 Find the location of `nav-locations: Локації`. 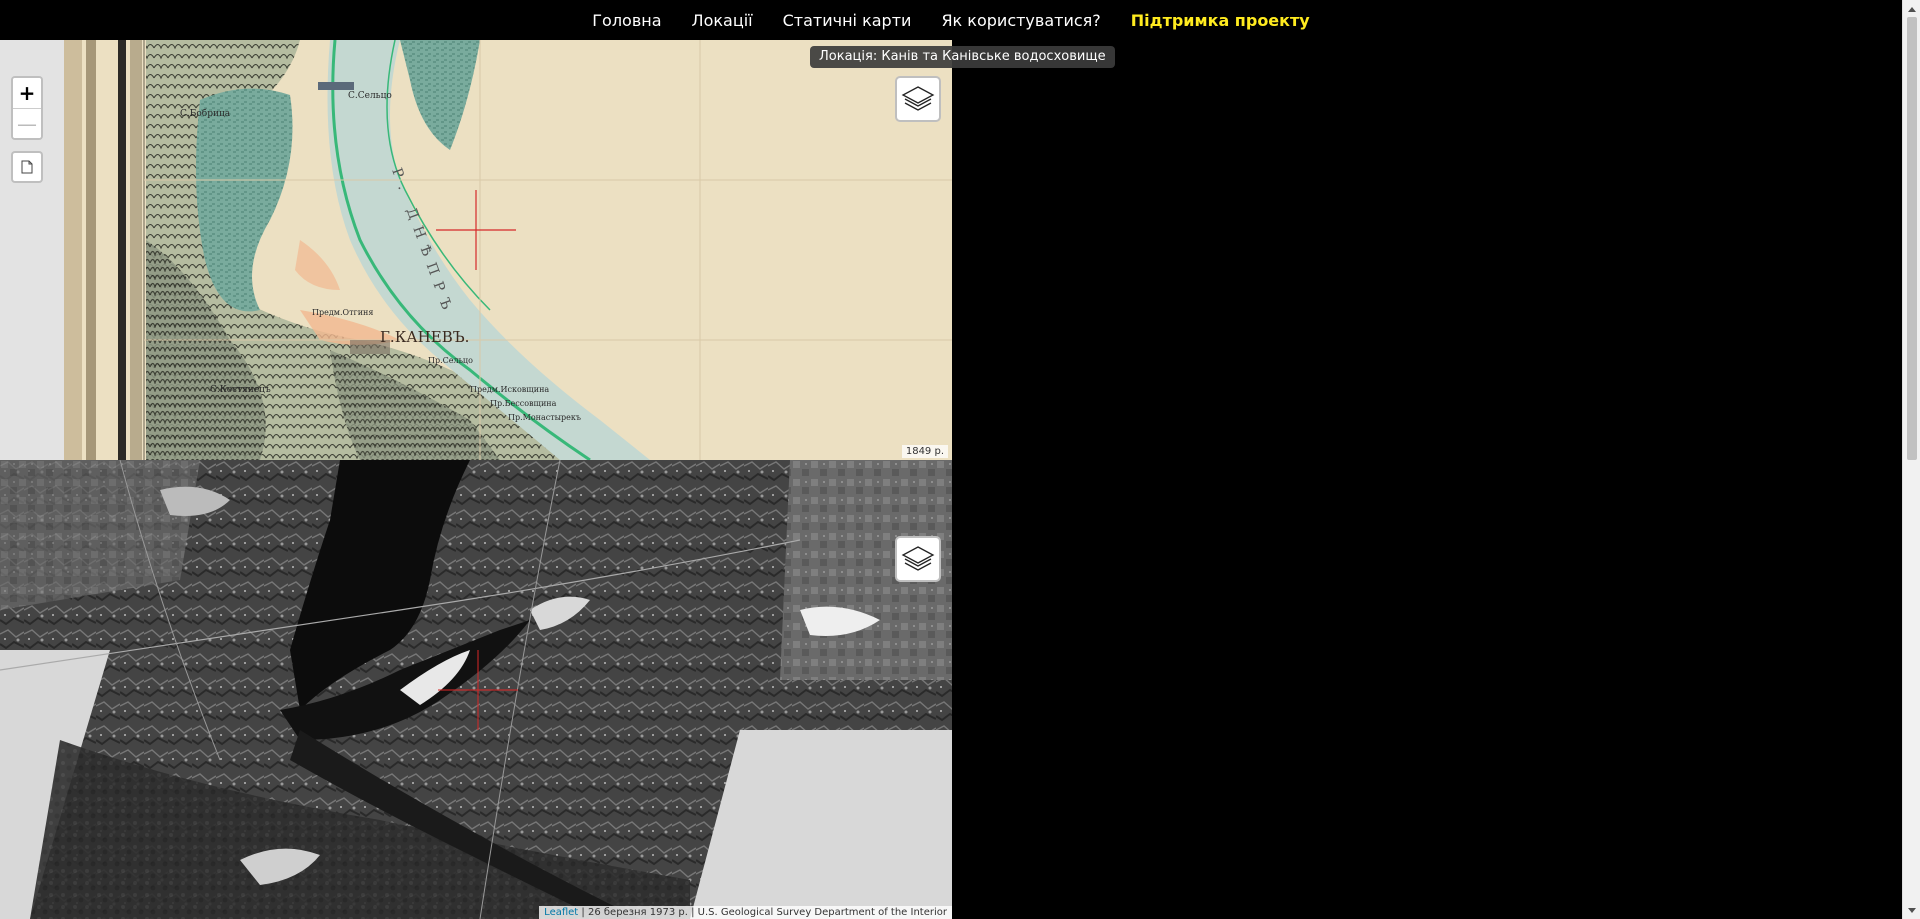

nav-locations: Локації is located at coordinates (722, 20).